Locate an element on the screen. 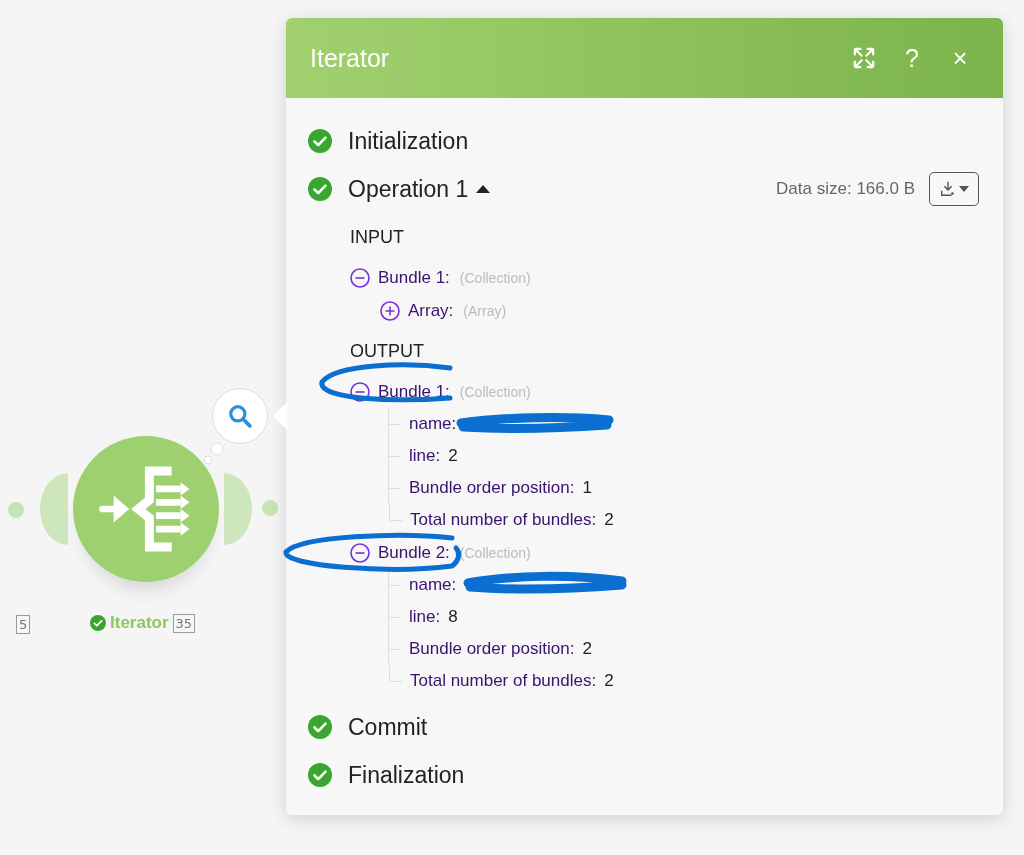 Image resolution: width=1024 pixels, height=855 pixels. operation-count: 5 is located at coordinates (23, 624).